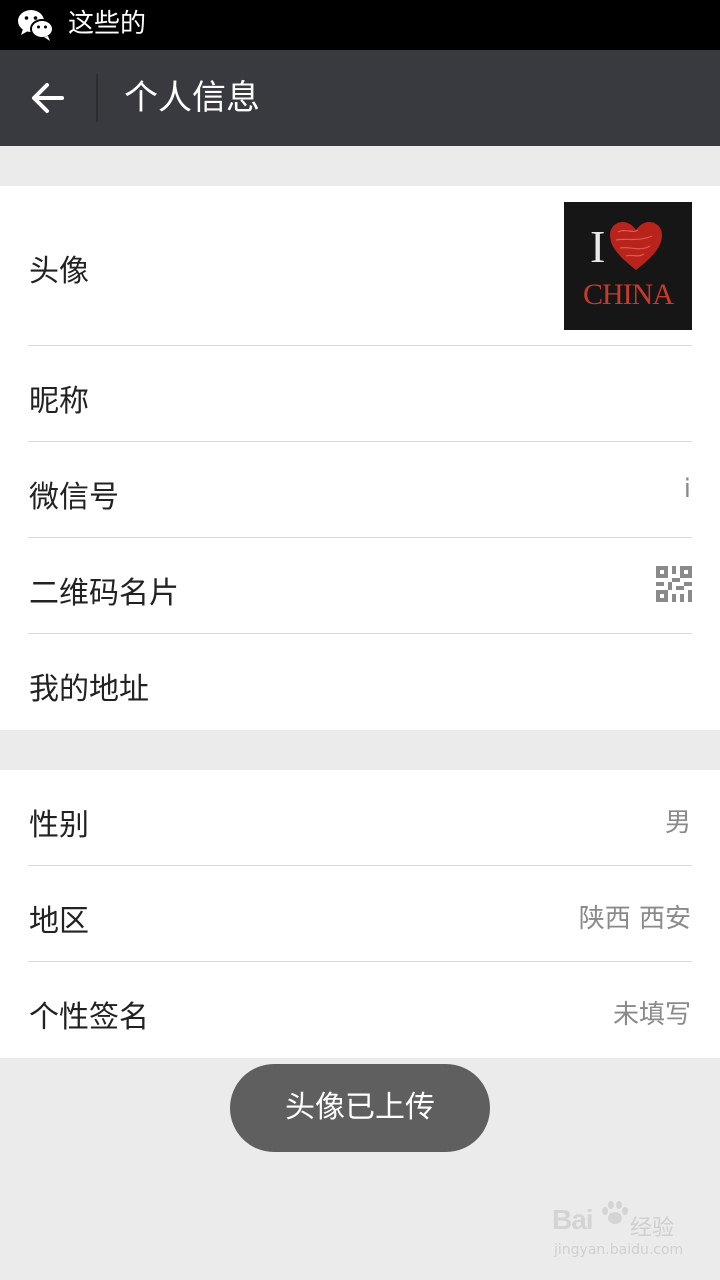  What do you see at coordinates (59, 401) in the screenshot?
I see `nickname-label: 昵称` at bounding box center [59, 401].